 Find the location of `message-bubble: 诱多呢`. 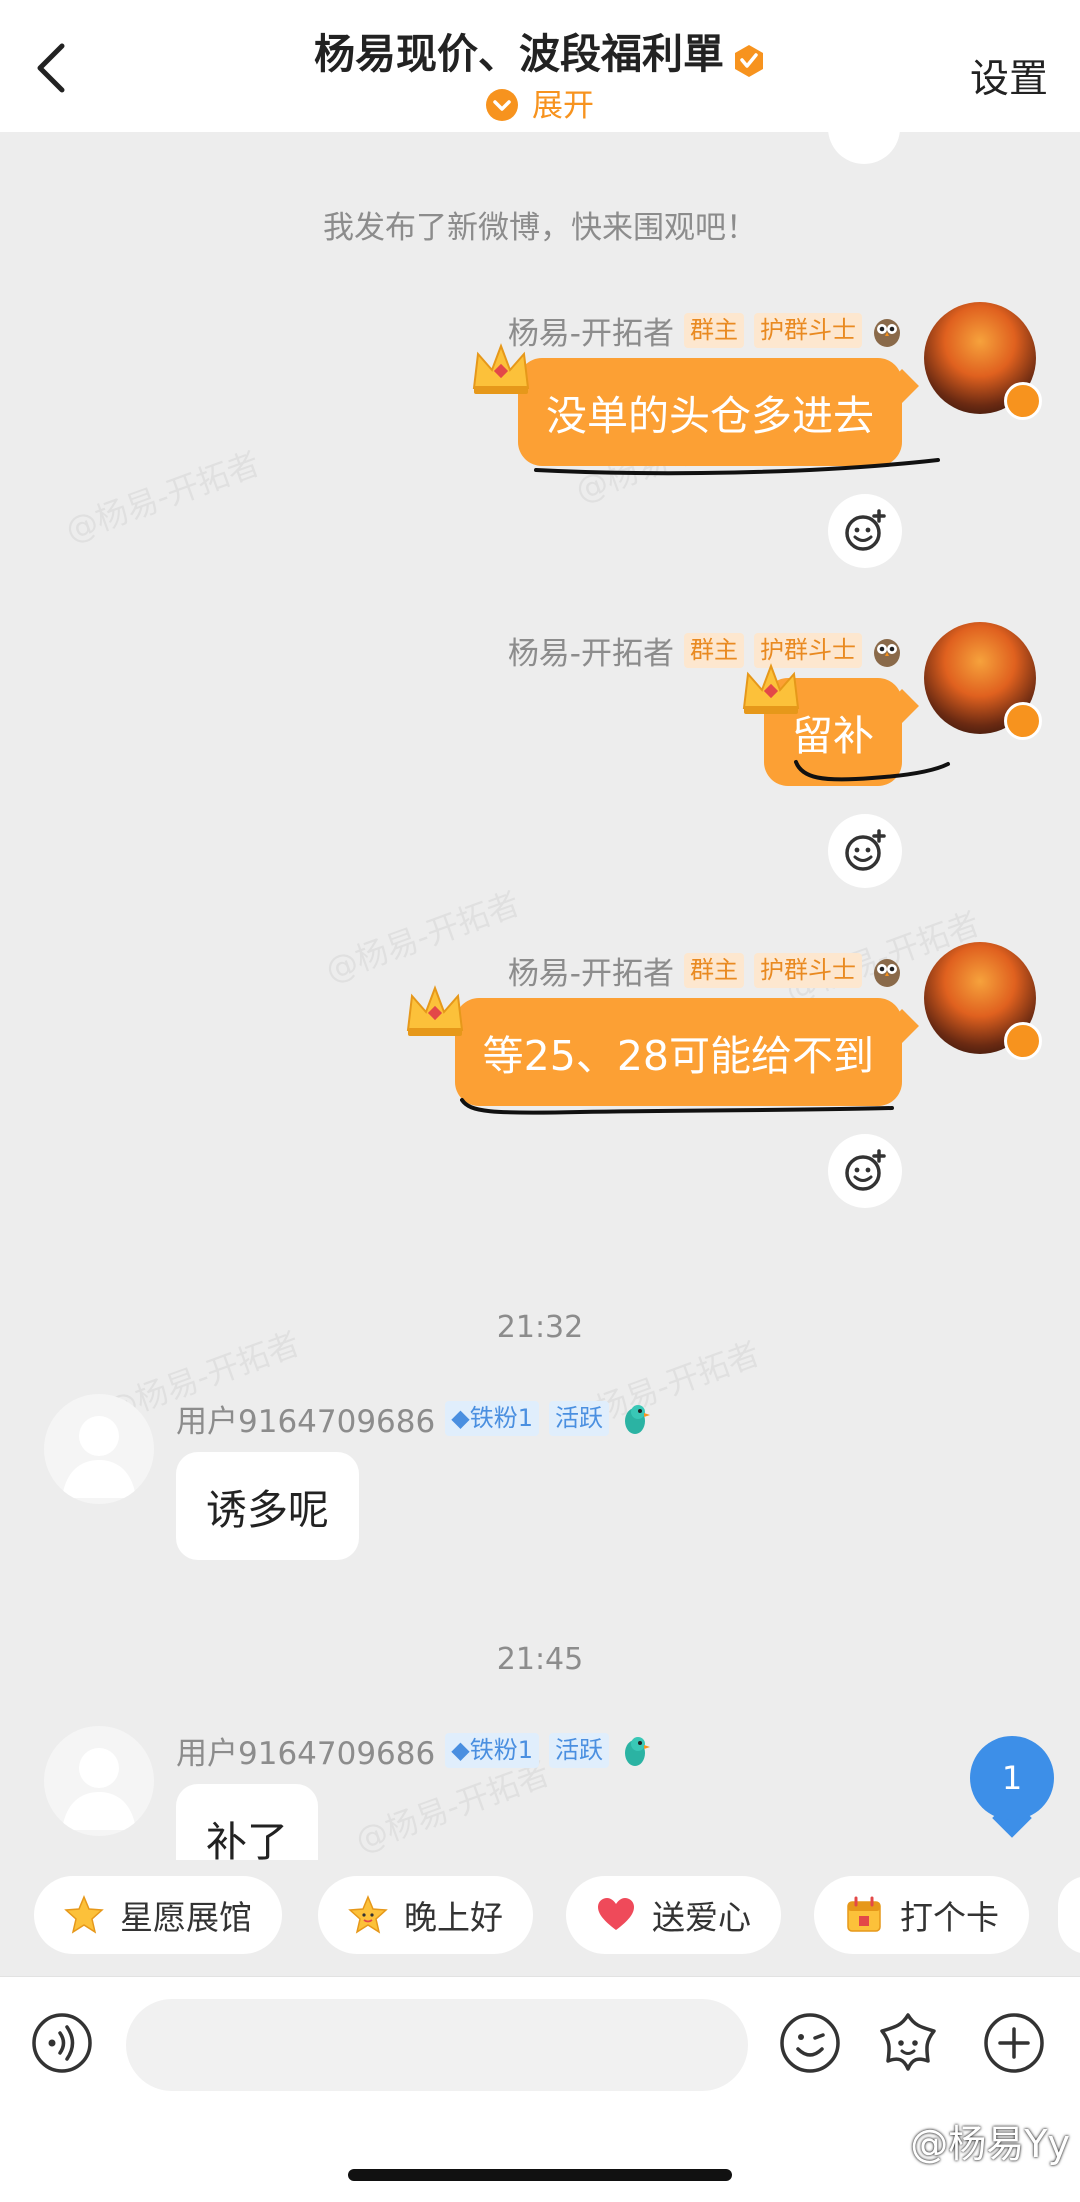

message-bubble: 诱多呢 is located at coordinates (267, 1506).